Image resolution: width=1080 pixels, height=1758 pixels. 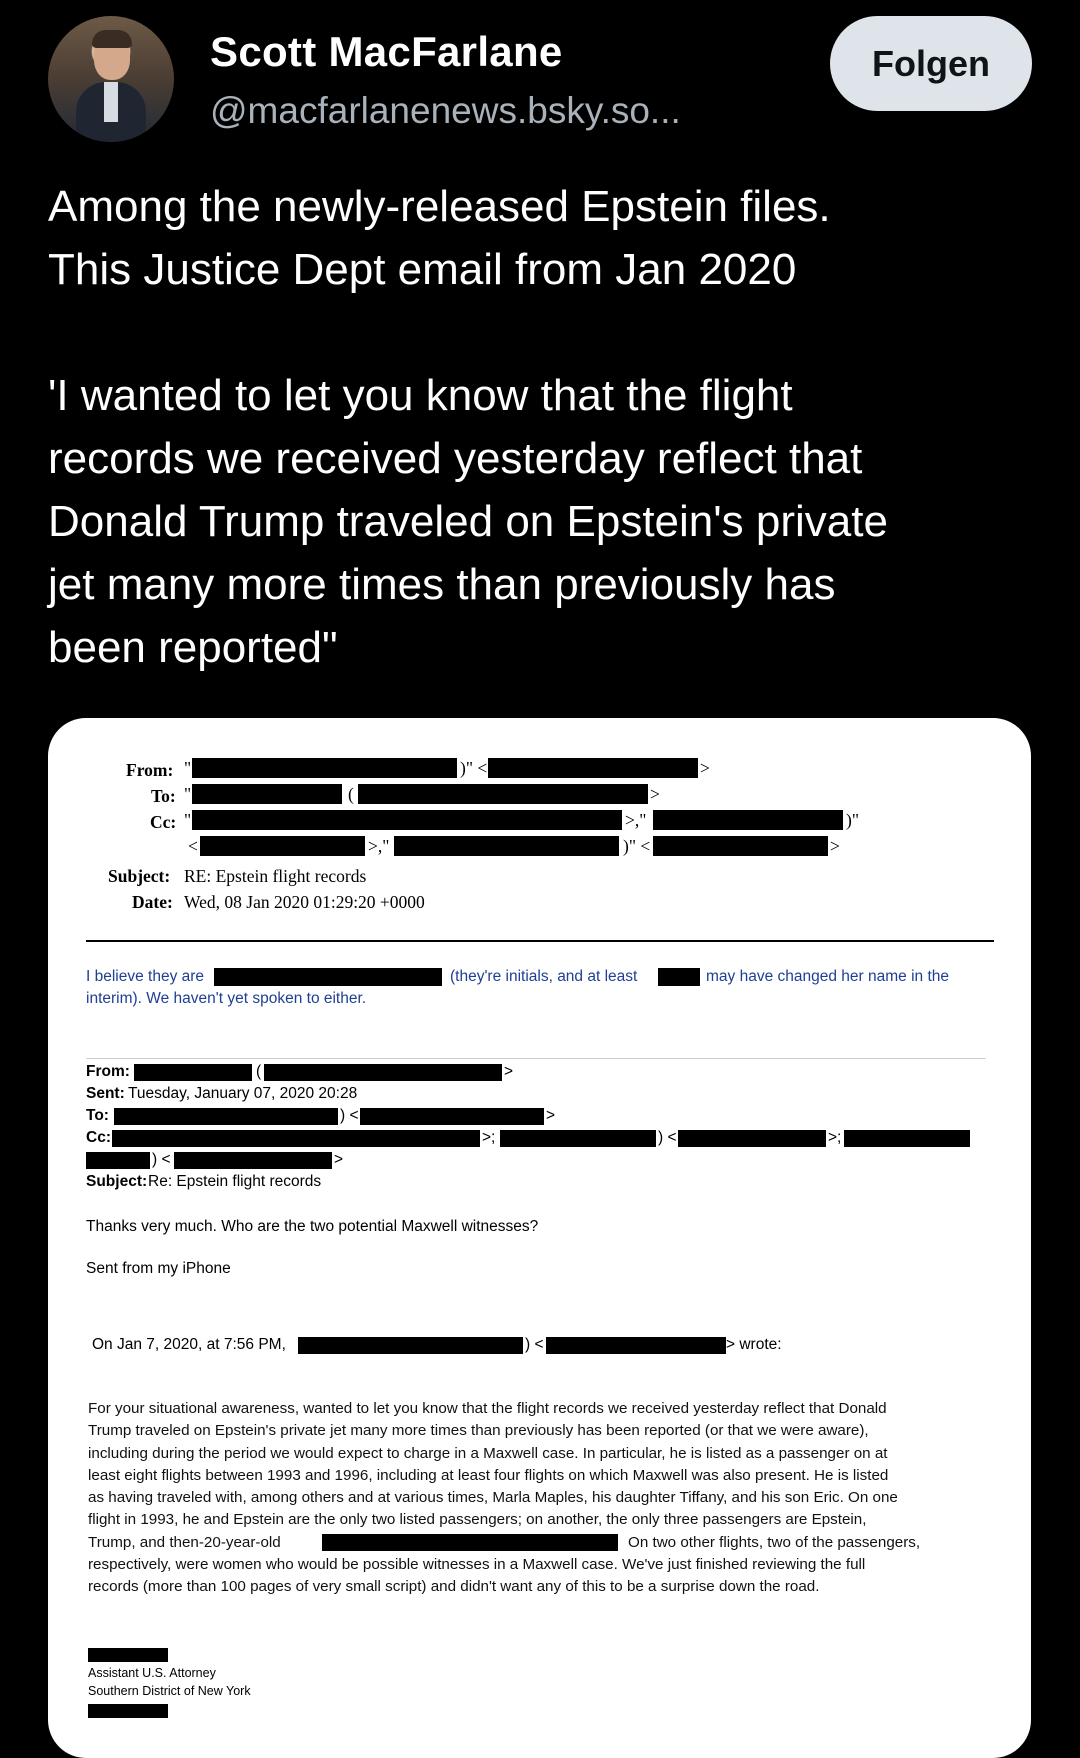 What do you see at coordinates (158, 1268) in the screenshot?
I see `sent-from-line: Sent from my iPhone` at bounding box center [158, 1268].